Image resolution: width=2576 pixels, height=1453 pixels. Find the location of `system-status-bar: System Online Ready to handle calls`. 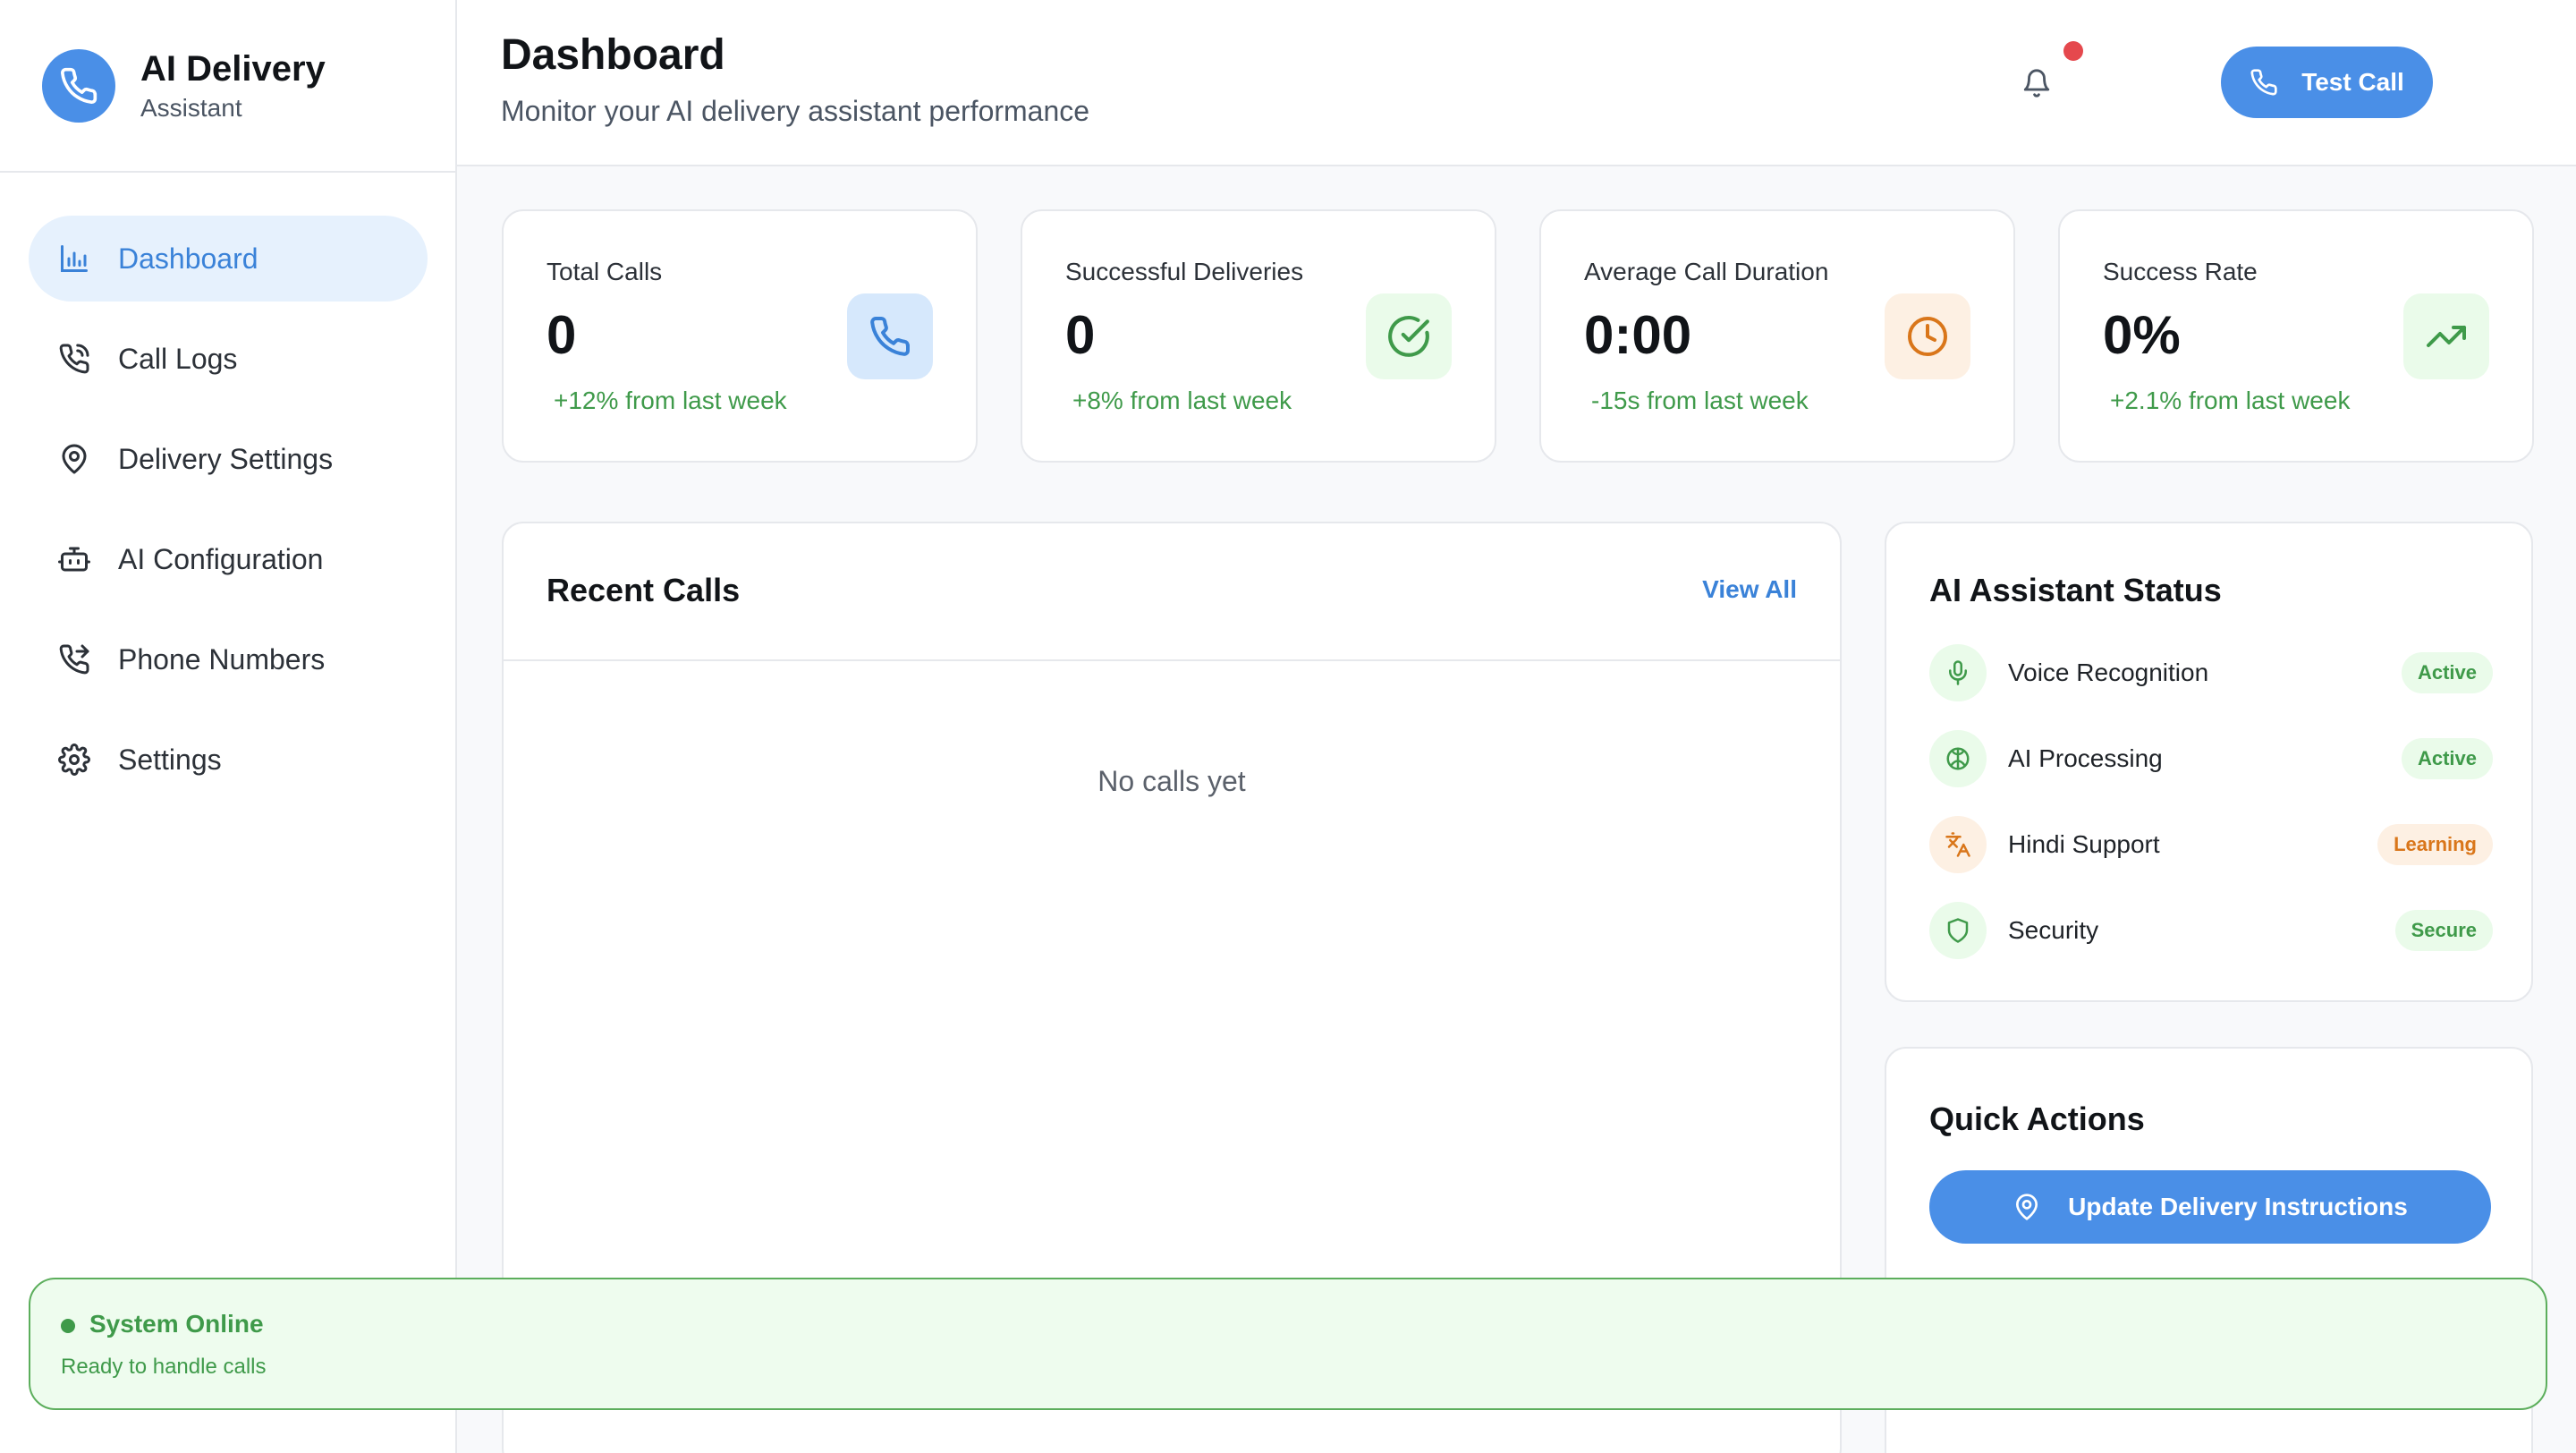

system-status-bar: System Online Ready to handle calls is located at coordinates (1288, 1344).